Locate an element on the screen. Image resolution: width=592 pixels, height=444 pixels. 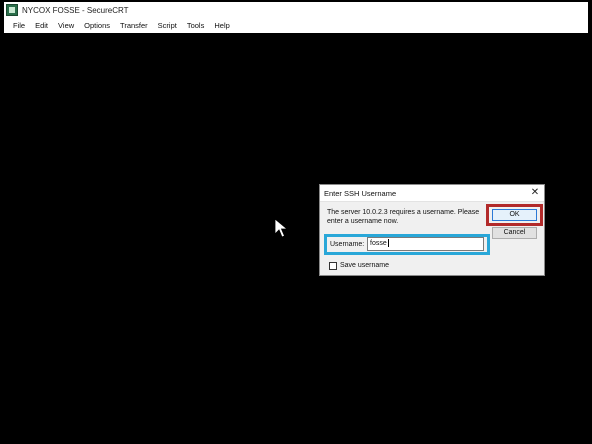
window-title: NYCOX FOSSE - SecureCRT is located at coordinates (75, 10).